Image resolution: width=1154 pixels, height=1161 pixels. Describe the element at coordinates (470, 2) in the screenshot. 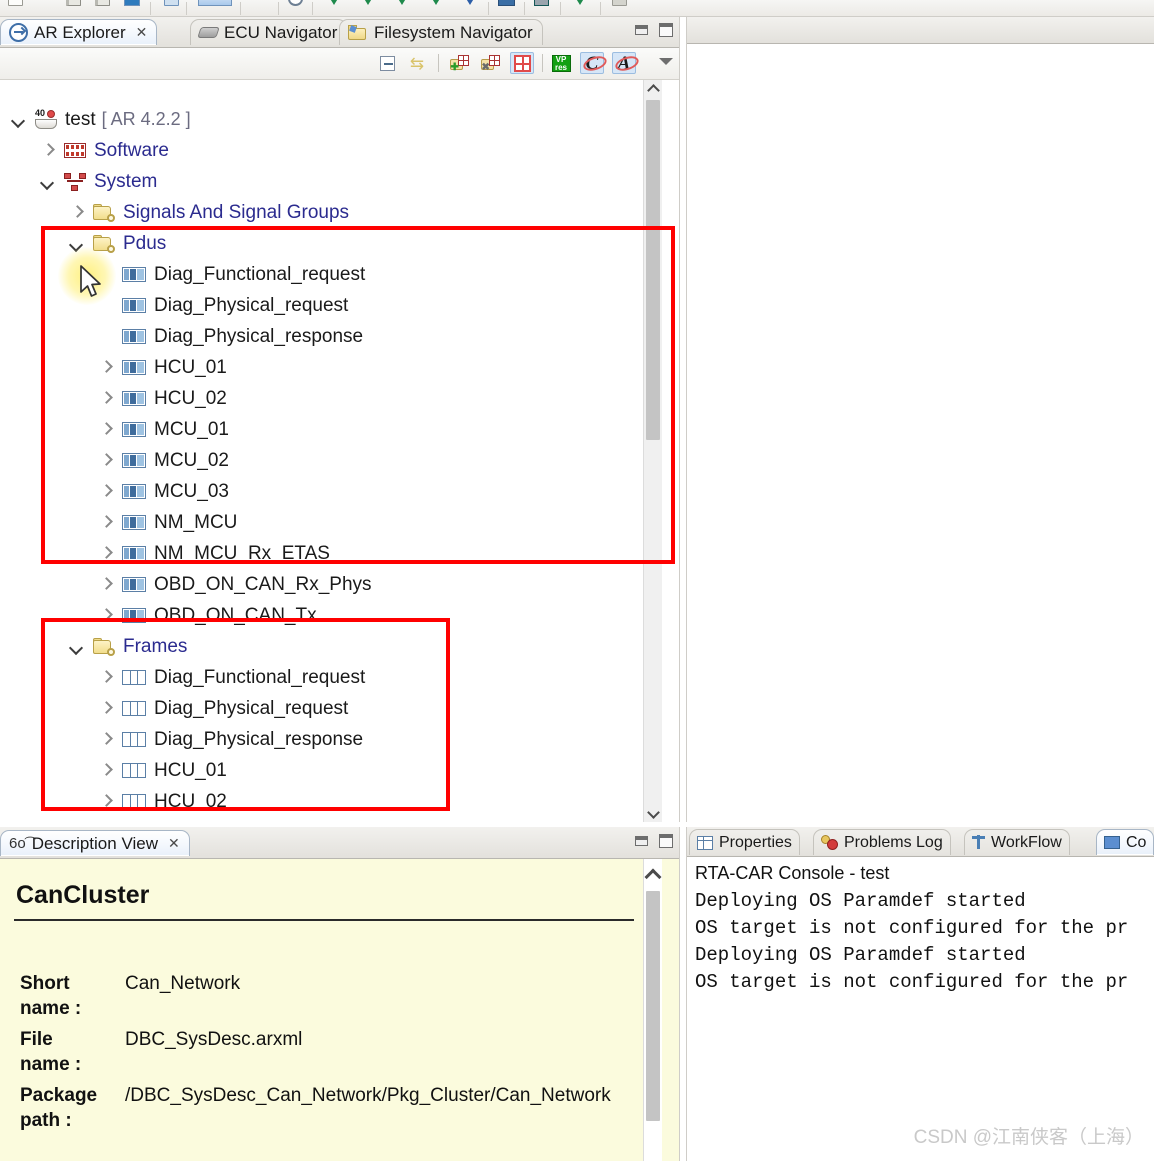

I see `run-blue` at that location.